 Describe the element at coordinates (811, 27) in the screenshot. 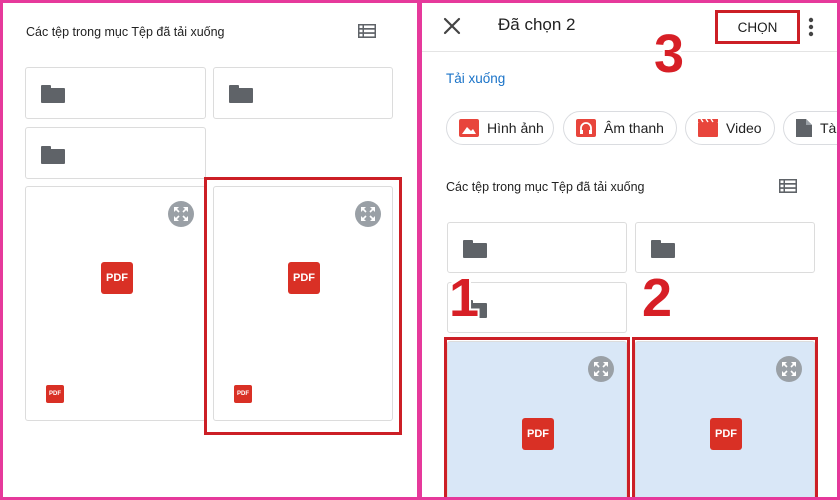

I see `more-options-icon` at that location.